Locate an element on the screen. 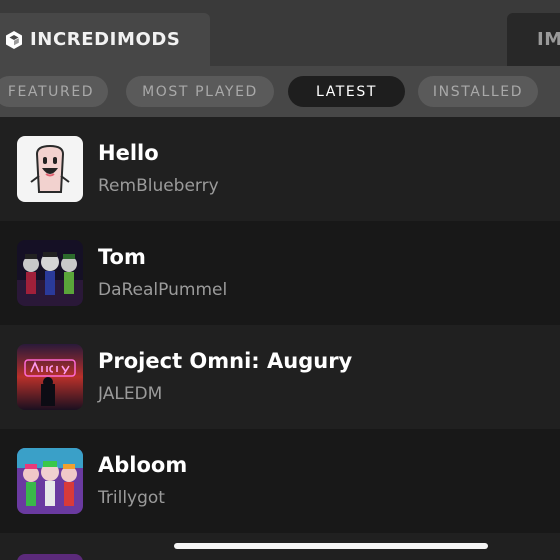 The height and width of the screenshot is (560, 560). tab-incredimods-label: INCREDIMODS is located at coordinates (105, 39).